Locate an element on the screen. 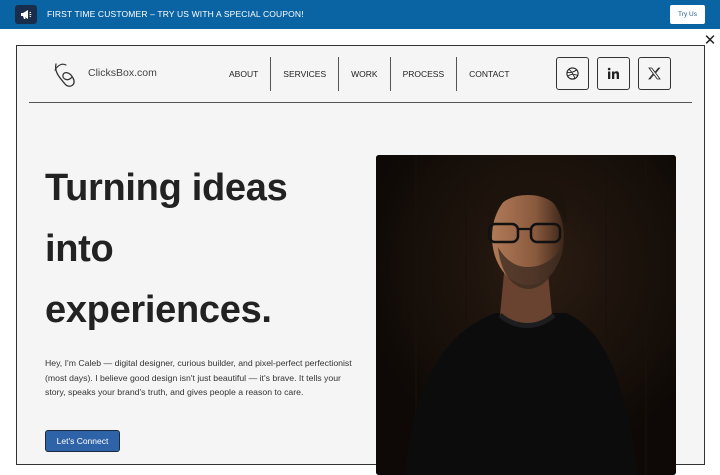 Image resolution: width=720 pixels, height=475 pixels. nav-process: PROCESS is located at coordinates (423, 74).